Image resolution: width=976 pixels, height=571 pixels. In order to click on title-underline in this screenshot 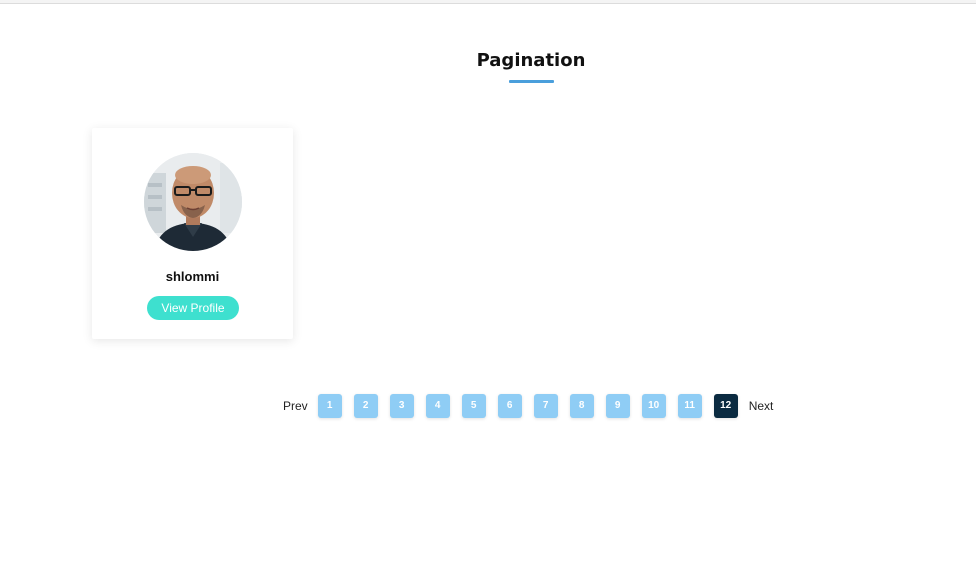, I will do `click(531, 81)`.